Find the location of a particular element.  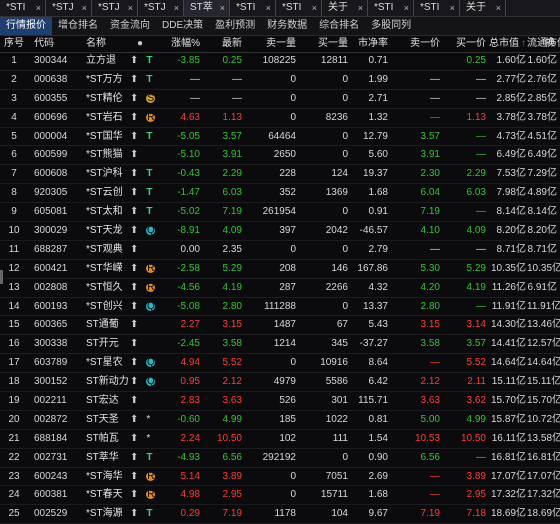

view-tab: DDE决策 is located at coordinates (182, 26).